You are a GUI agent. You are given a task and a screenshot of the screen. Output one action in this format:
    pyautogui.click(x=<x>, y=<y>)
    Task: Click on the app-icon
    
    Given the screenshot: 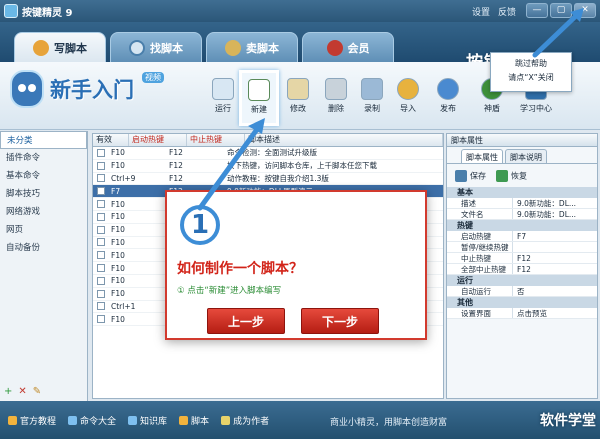 What is the action you would take?
    pyautogui.click(x=11, y=11)
    